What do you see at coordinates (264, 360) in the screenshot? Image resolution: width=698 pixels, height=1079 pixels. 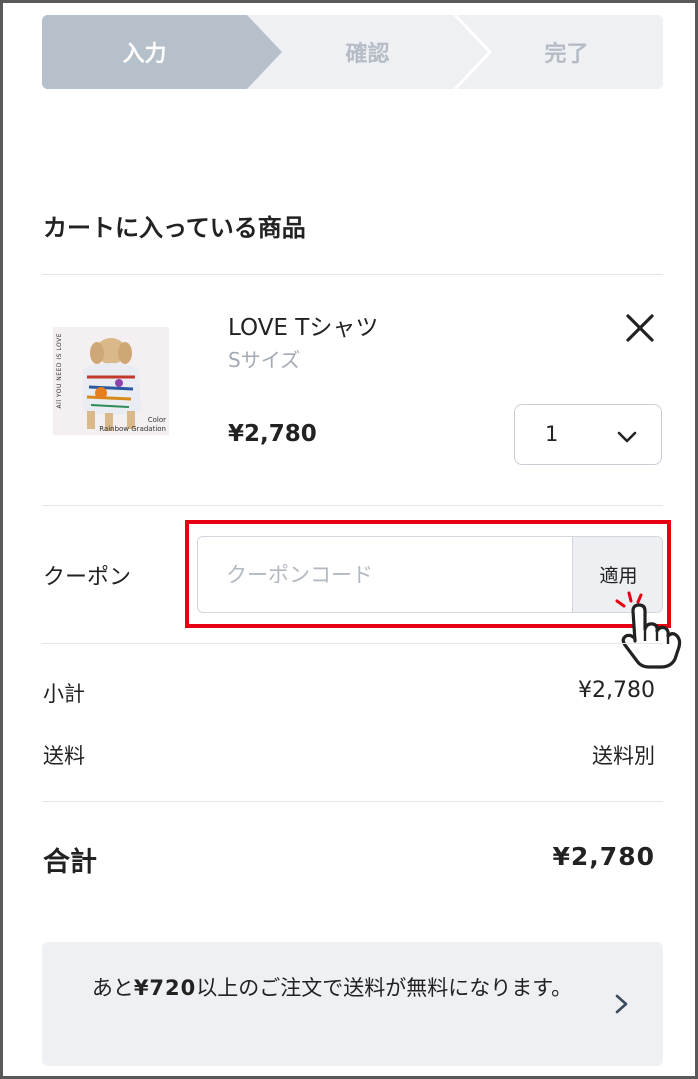 I see `product-size: Sサイズ` at bounding box center [264, 360].